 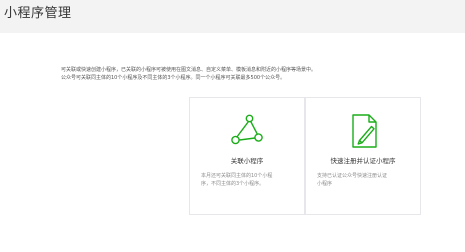 What do you see at coordinates (364, 131) in the screenshot?
I see `document-edit-icon` at bounding box center [364, 131].